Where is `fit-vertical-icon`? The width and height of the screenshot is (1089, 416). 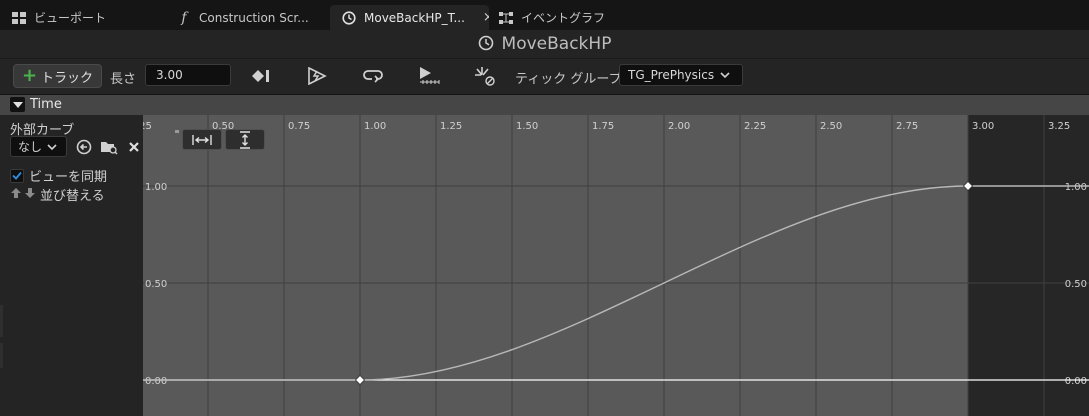 fit-vertical-icon is located at coordinates (245, 139).